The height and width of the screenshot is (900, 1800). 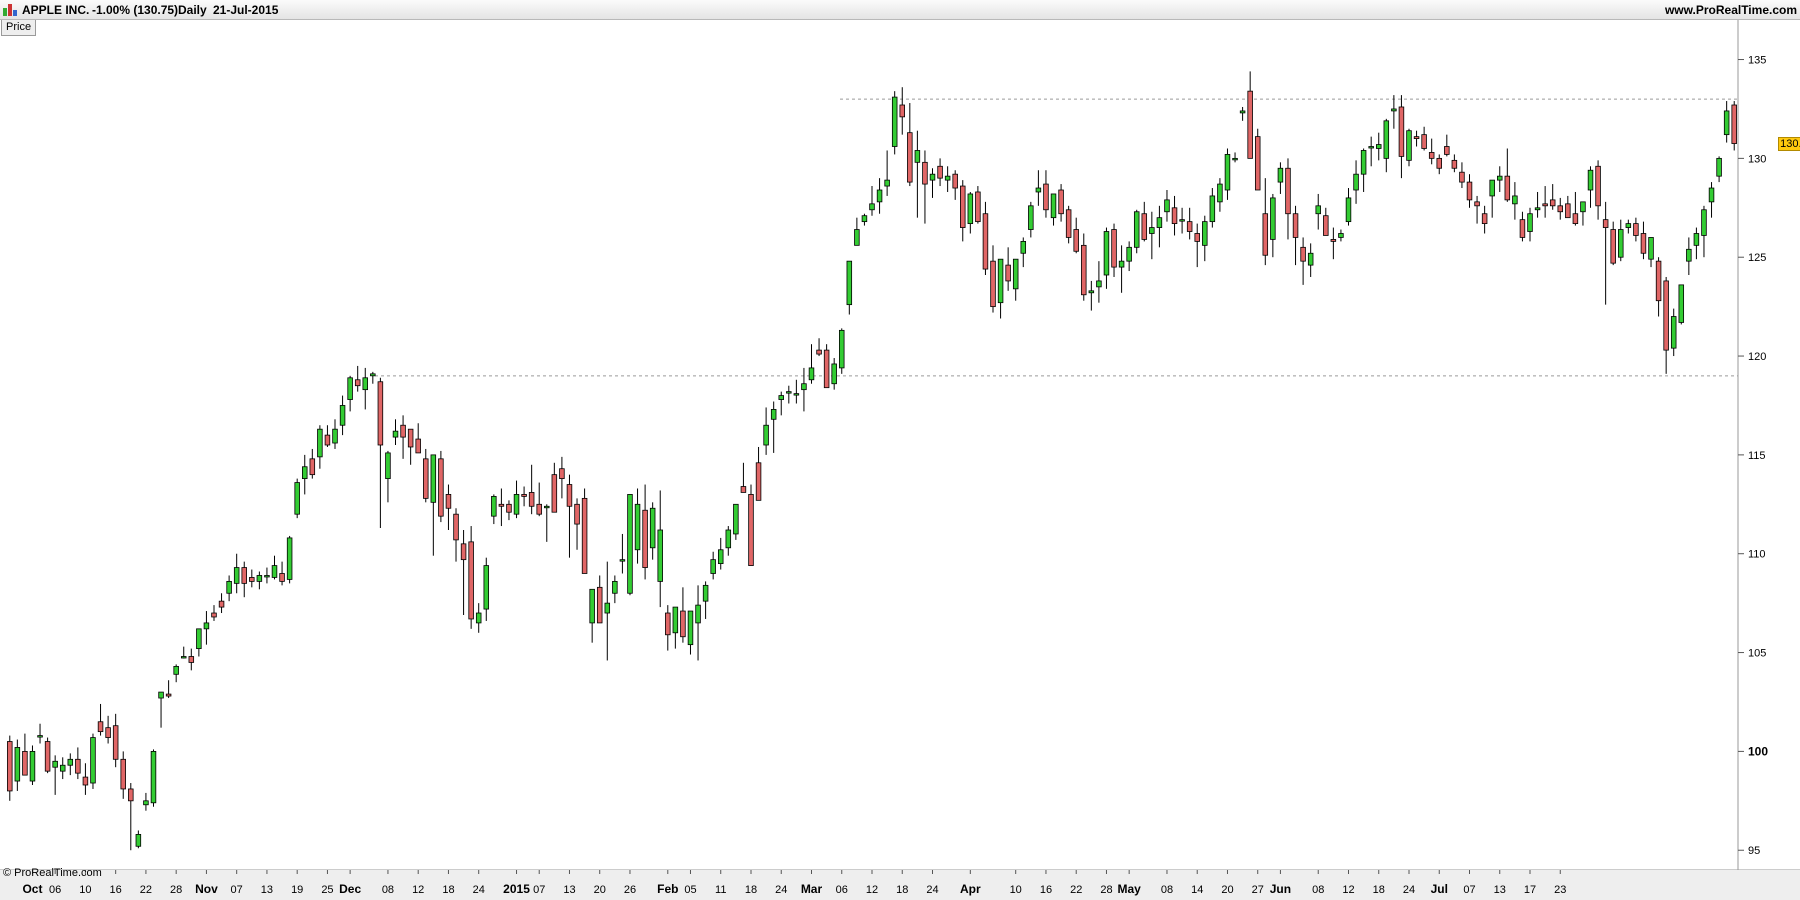 I want to click on x-tick-label: 13, so click(x=569, y=890).